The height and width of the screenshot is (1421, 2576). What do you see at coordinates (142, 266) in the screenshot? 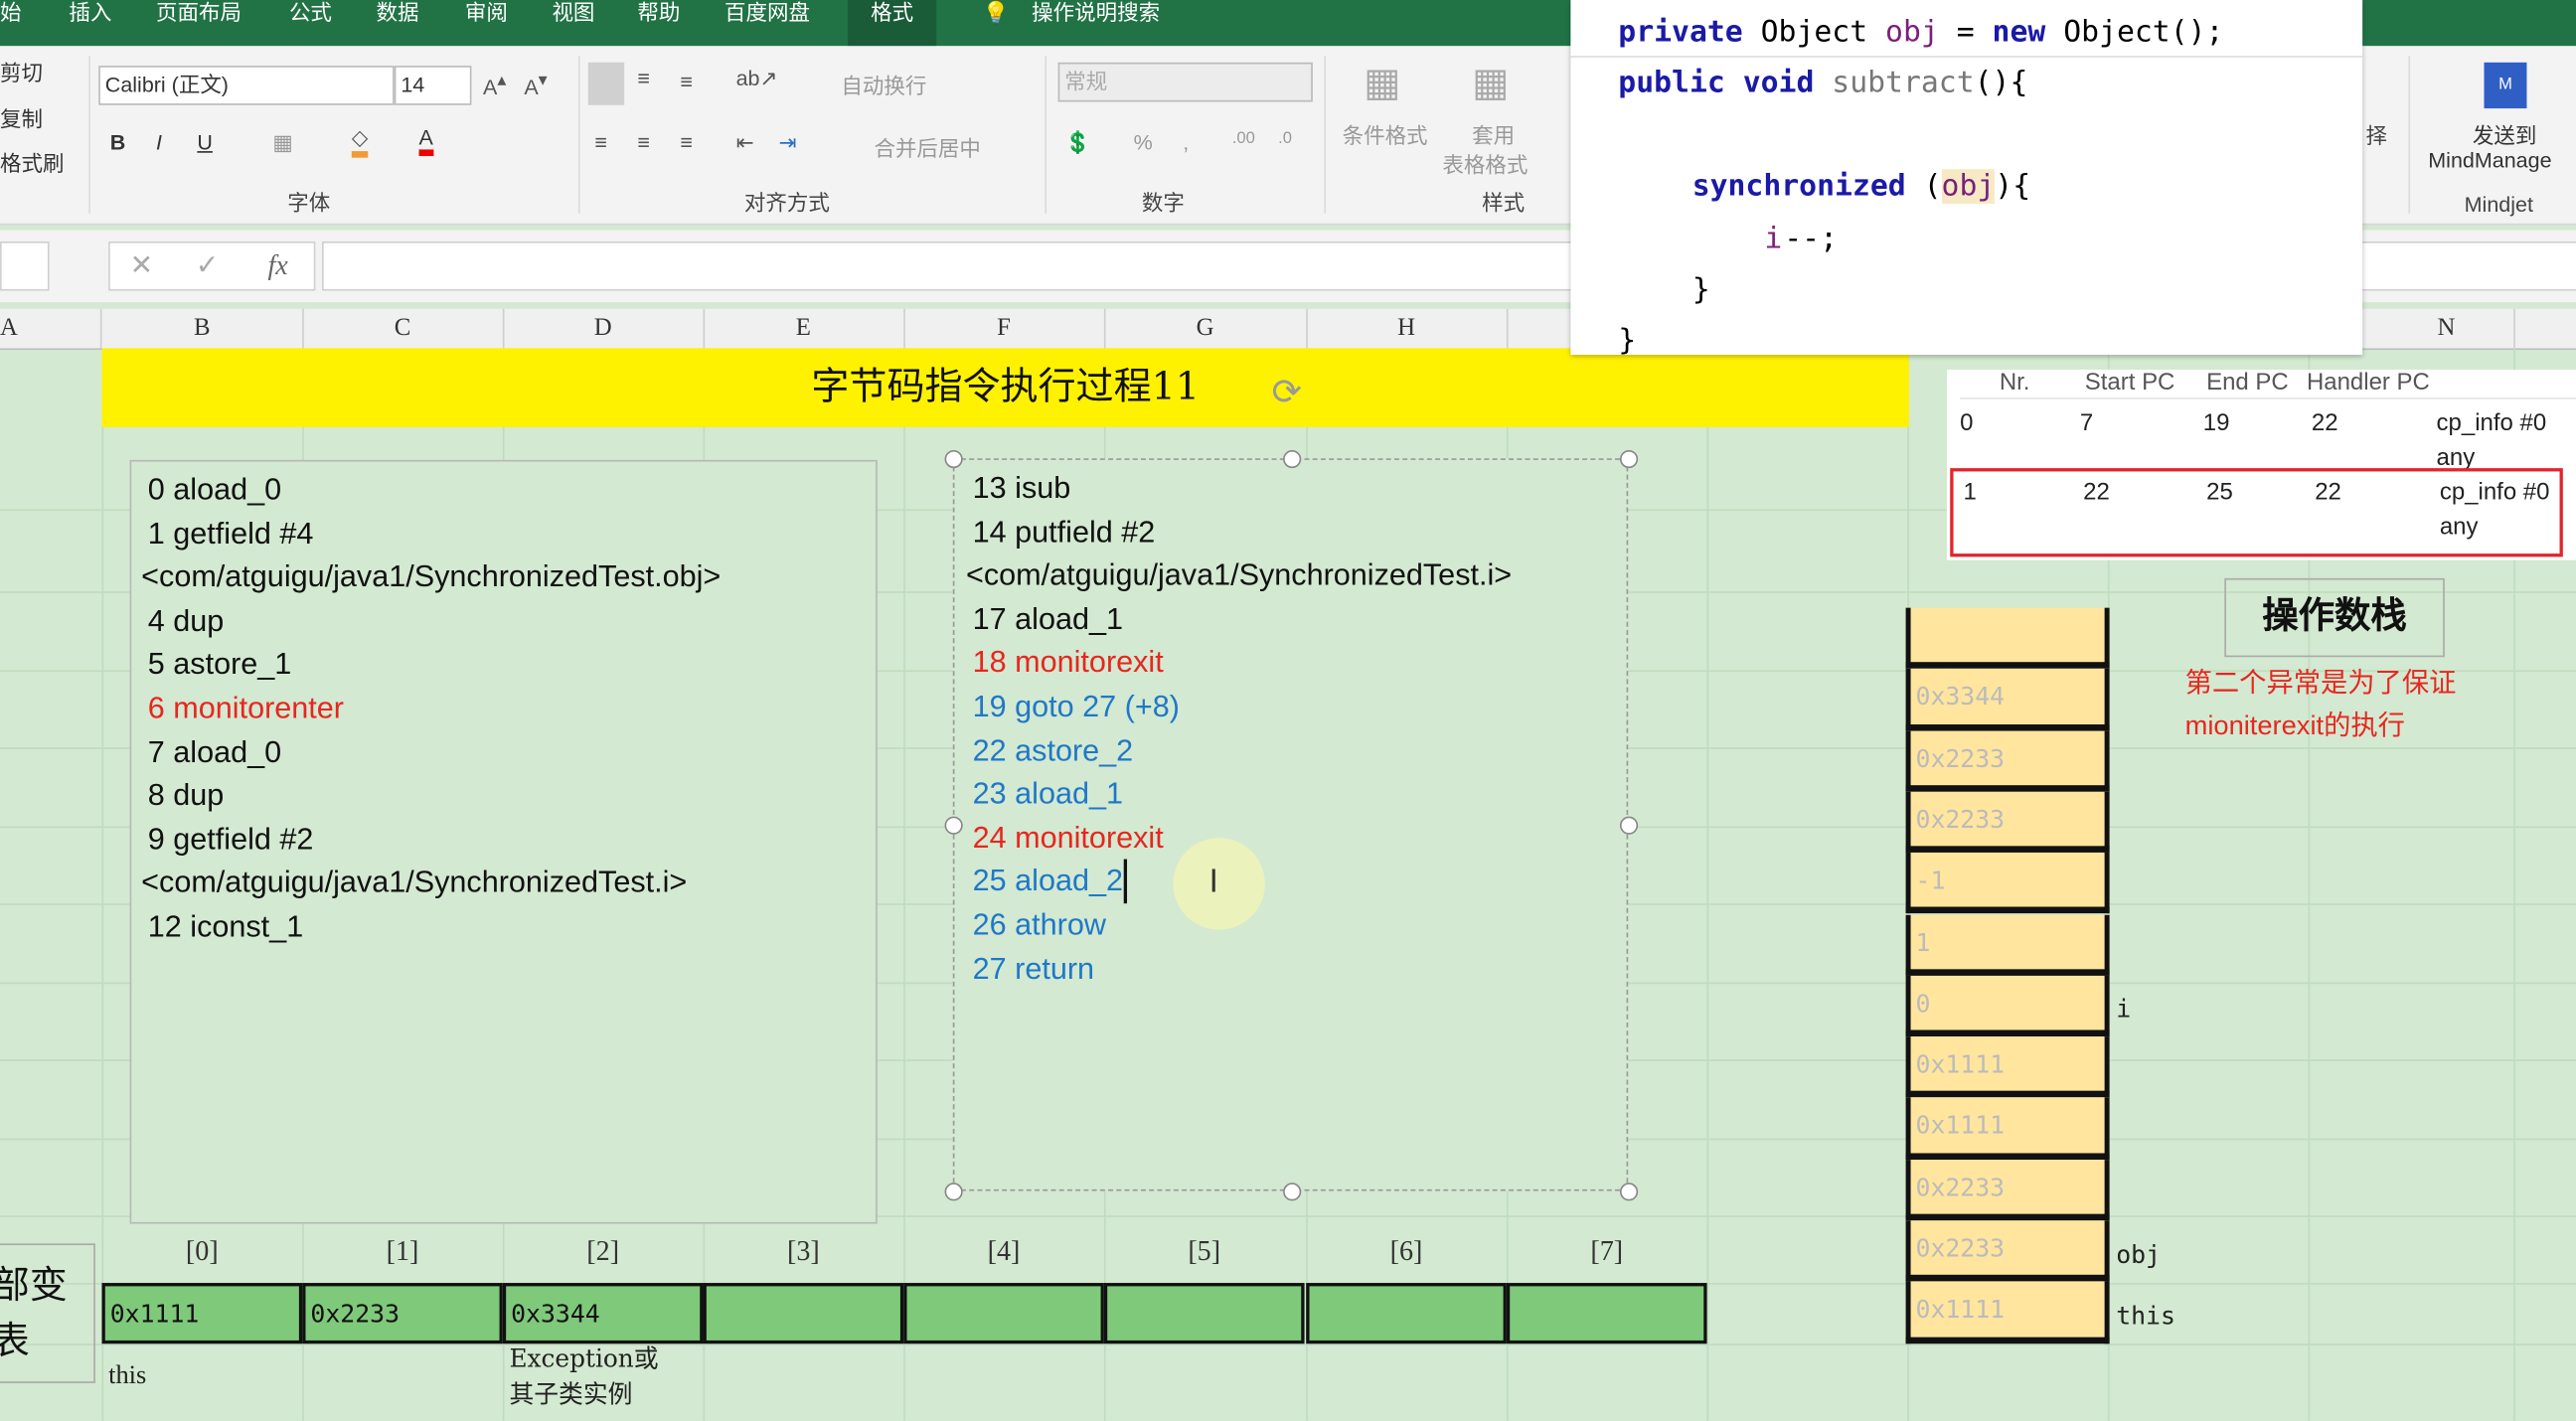
I see `cancel-icon: ✕` at bounding box center [142, 266].